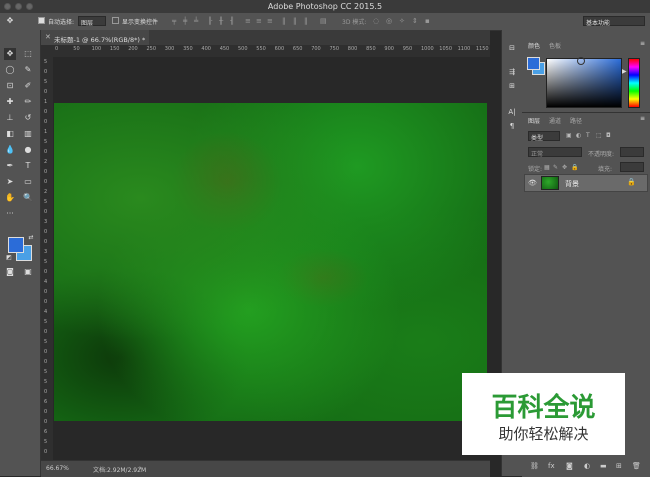 The height and width of the screenshot is (477, 650). What do you see at coordinates (534, 45) in the screenshot?
I see `tab-color: 颜色` at bounding box center [534, 45].